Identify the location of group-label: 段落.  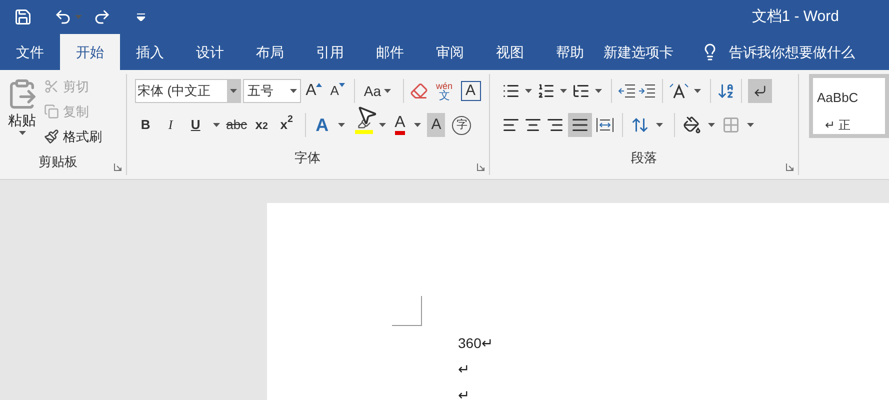
(644, 158).